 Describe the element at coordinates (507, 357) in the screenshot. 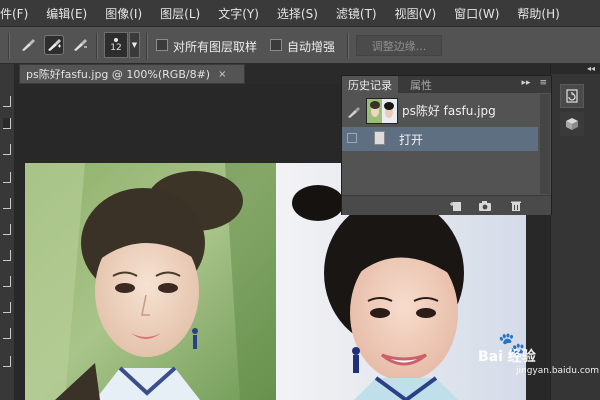

I see `watermark-text: Bai 经验` at that location.